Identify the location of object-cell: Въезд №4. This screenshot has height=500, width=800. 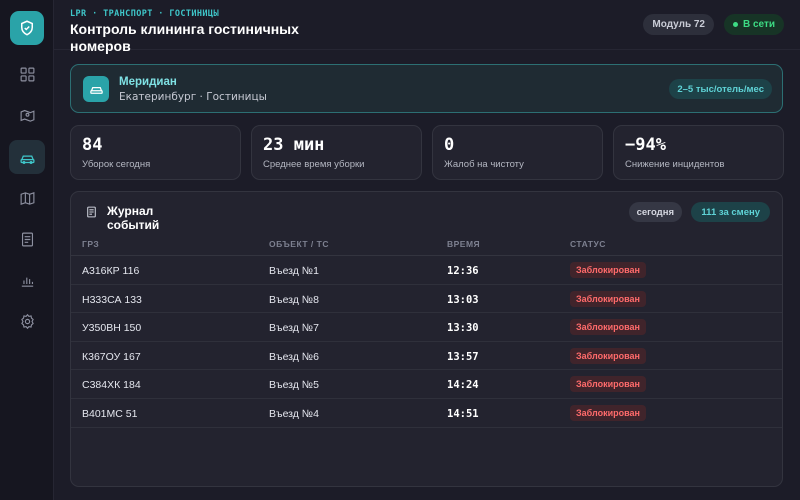
(294, 414).